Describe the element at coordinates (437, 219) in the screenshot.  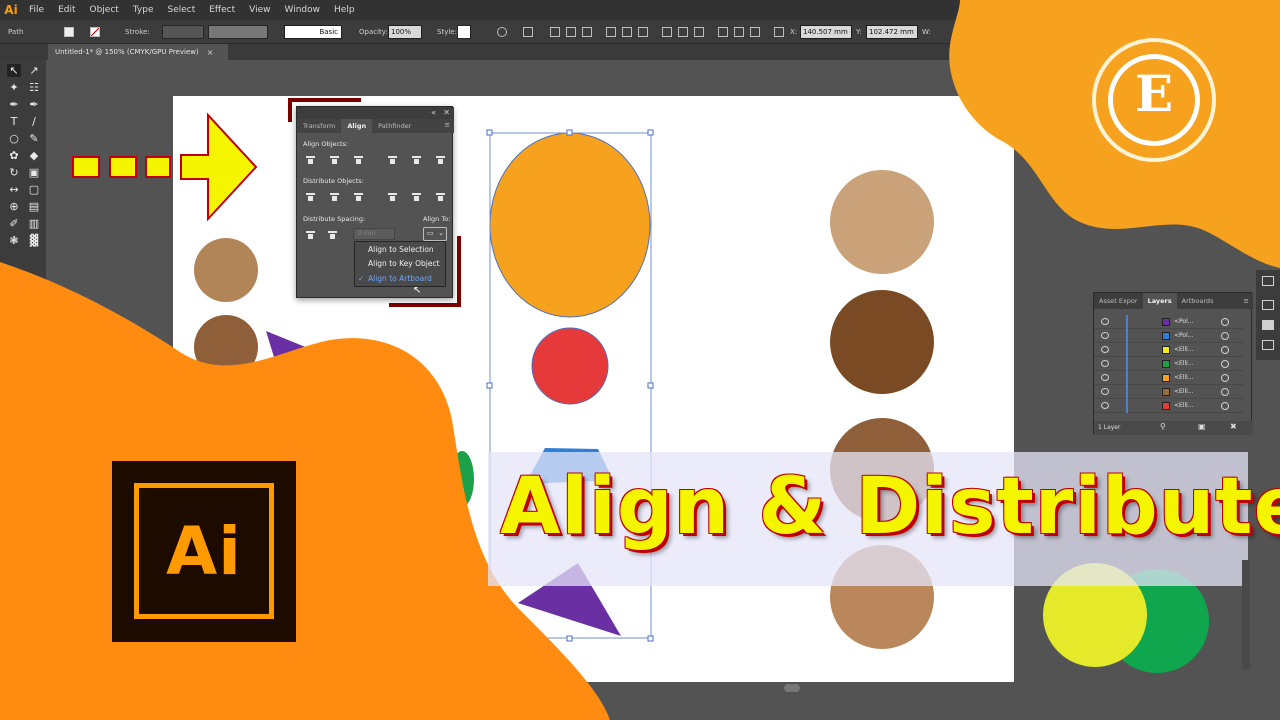
I see `align-to-label: Align To:` at that location.